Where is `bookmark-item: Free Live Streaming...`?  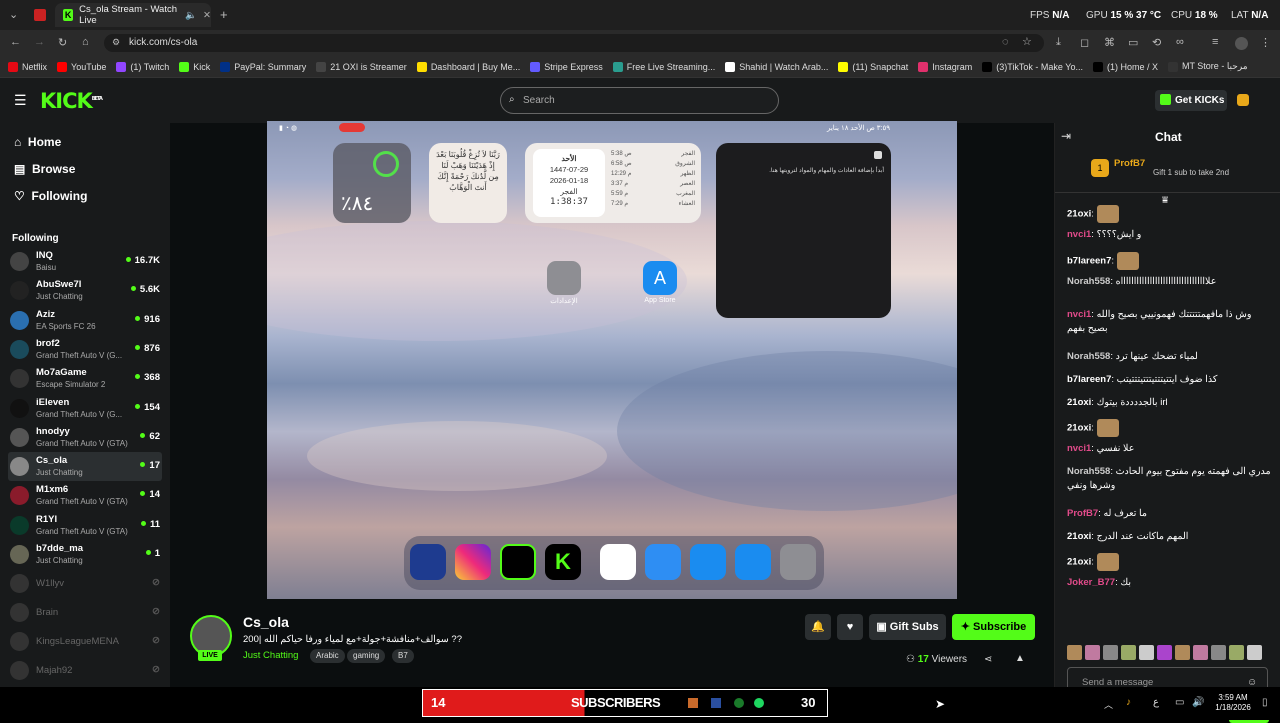 bookmark-item: Free Live Streaming... is located at coordinates (663, 66).